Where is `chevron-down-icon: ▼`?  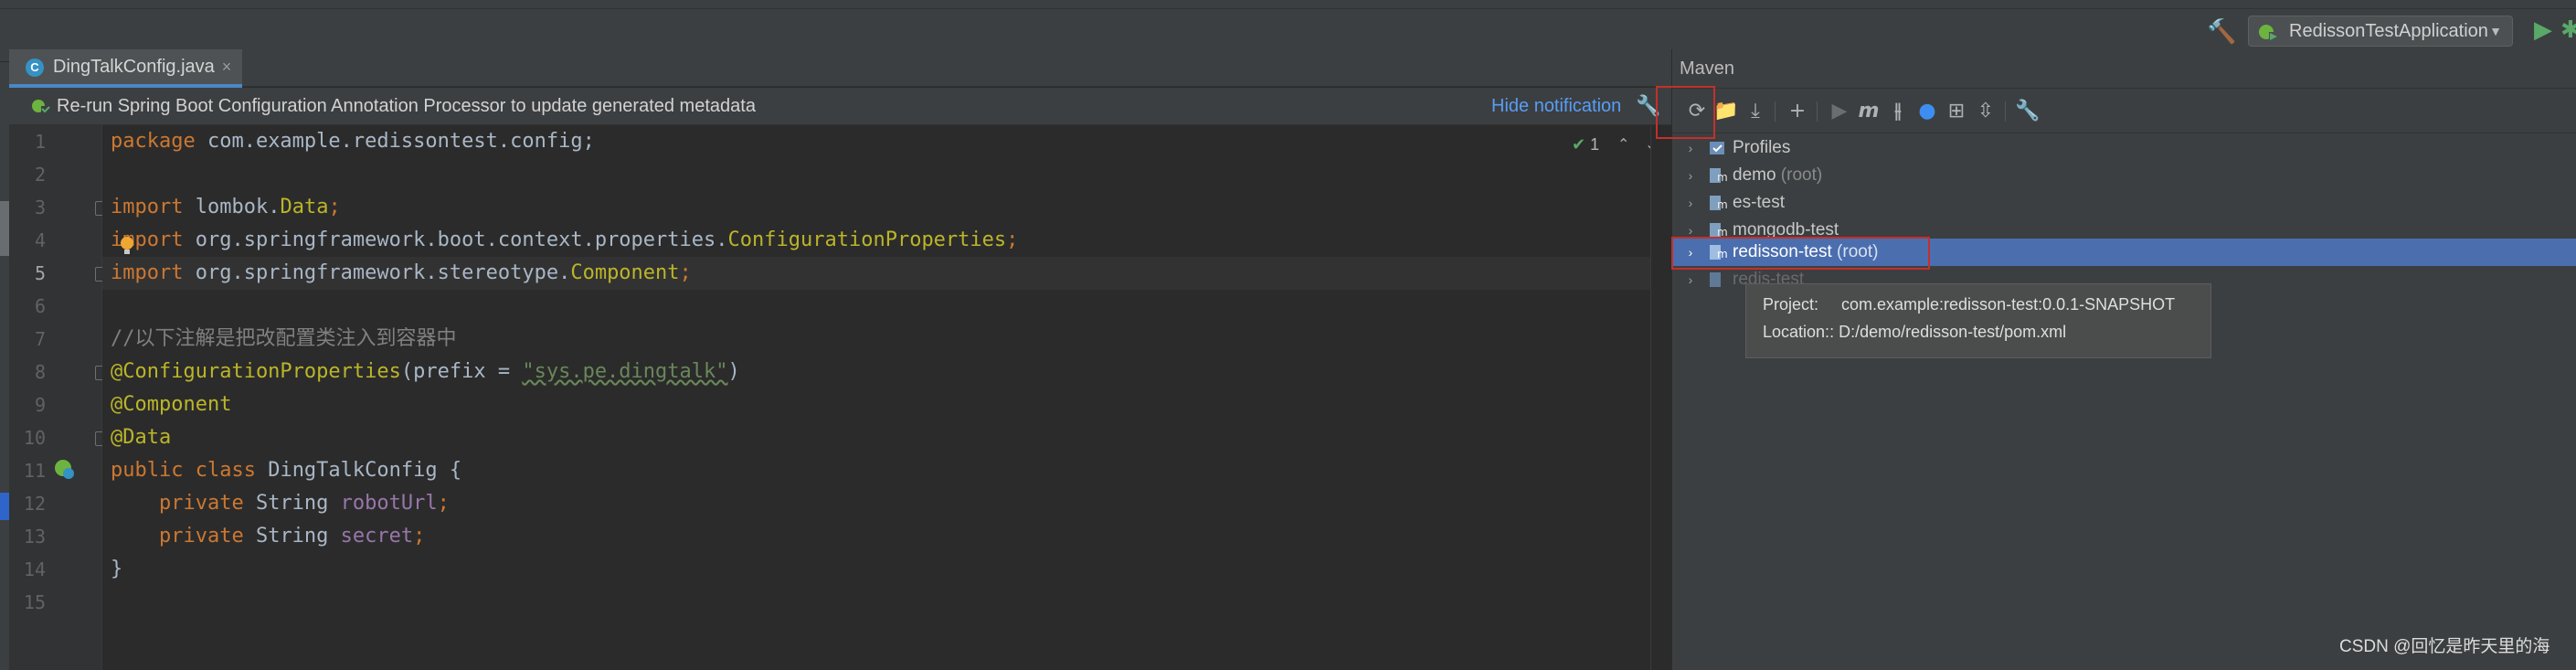 chevron-down-icon: ▼ is located at coordinates (2495, 31).